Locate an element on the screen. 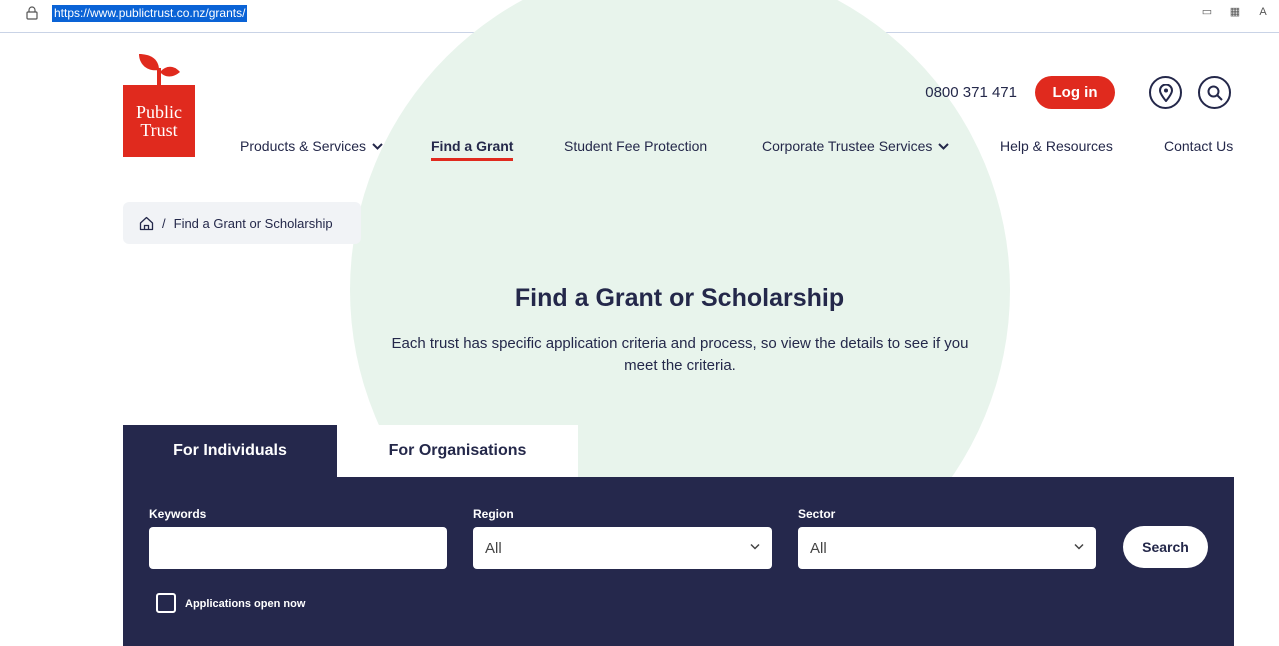 The height and width of the screenshot is (646, 1279). keywords-label: Keywords is located at coordinates (178, 514).